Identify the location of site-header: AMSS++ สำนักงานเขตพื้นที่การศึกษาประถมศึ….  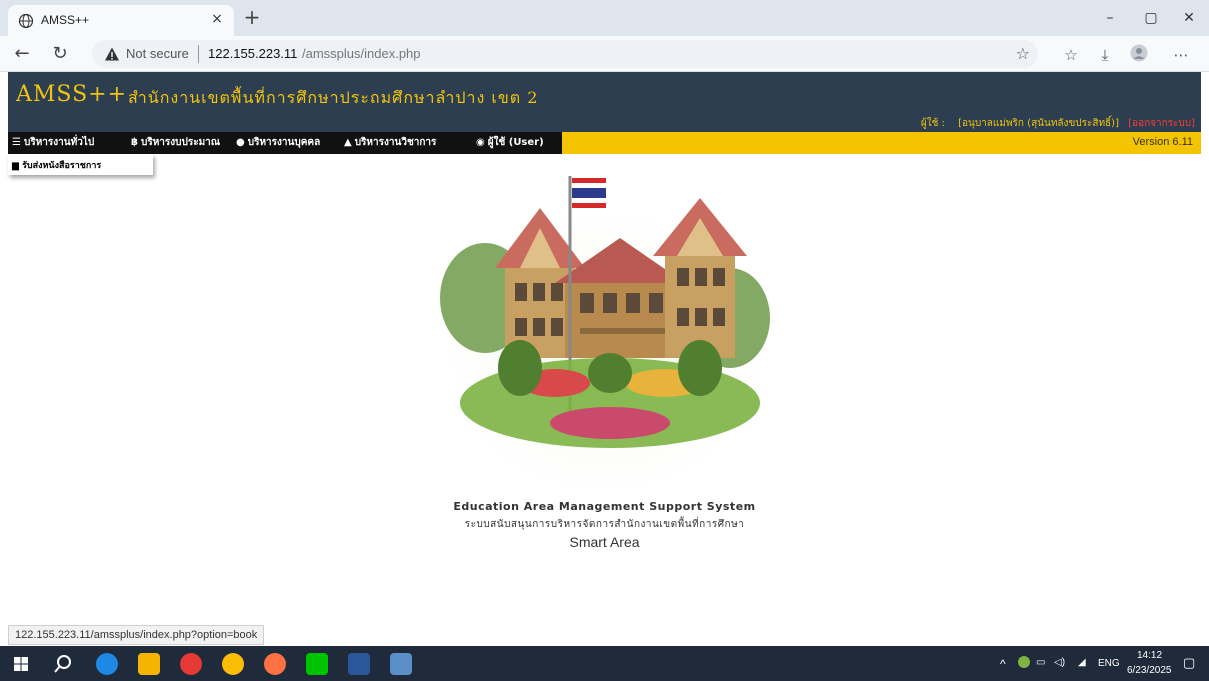
(604, 102).